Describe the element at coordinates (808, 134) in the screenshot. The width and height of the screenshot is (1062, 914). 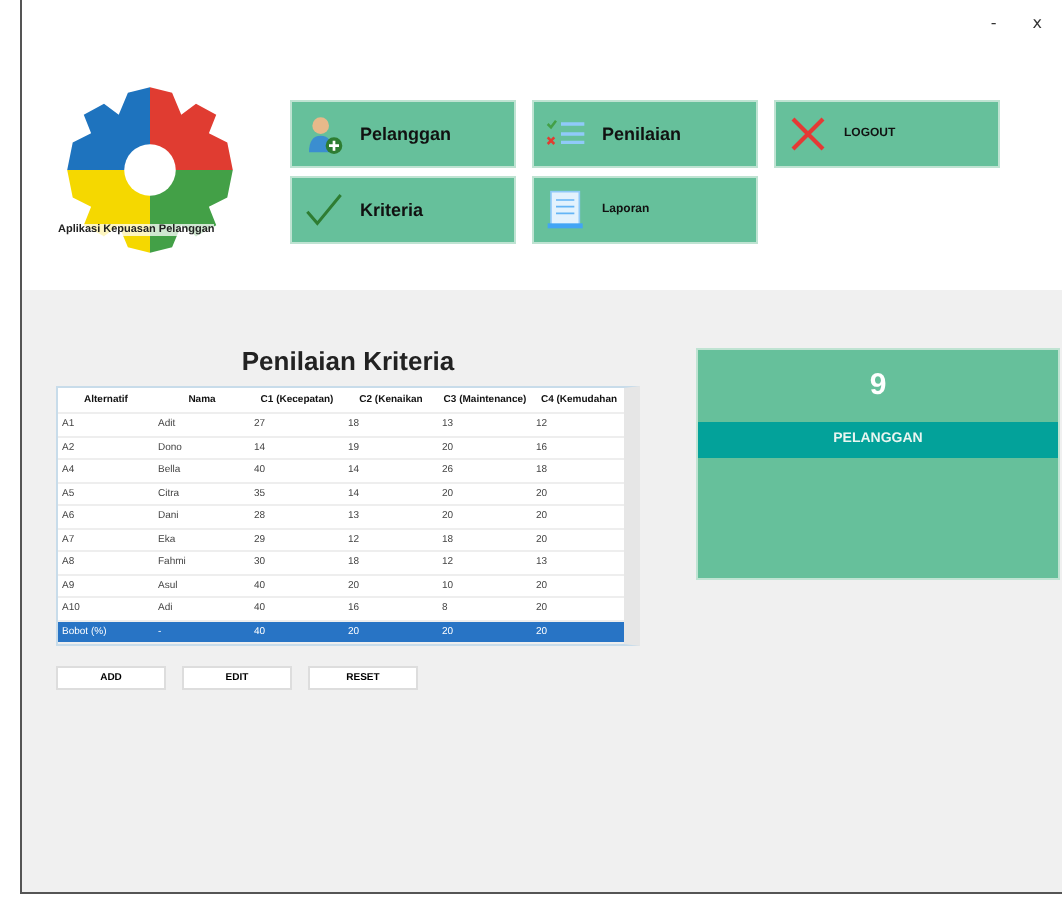
I see `close-icon` at that location.